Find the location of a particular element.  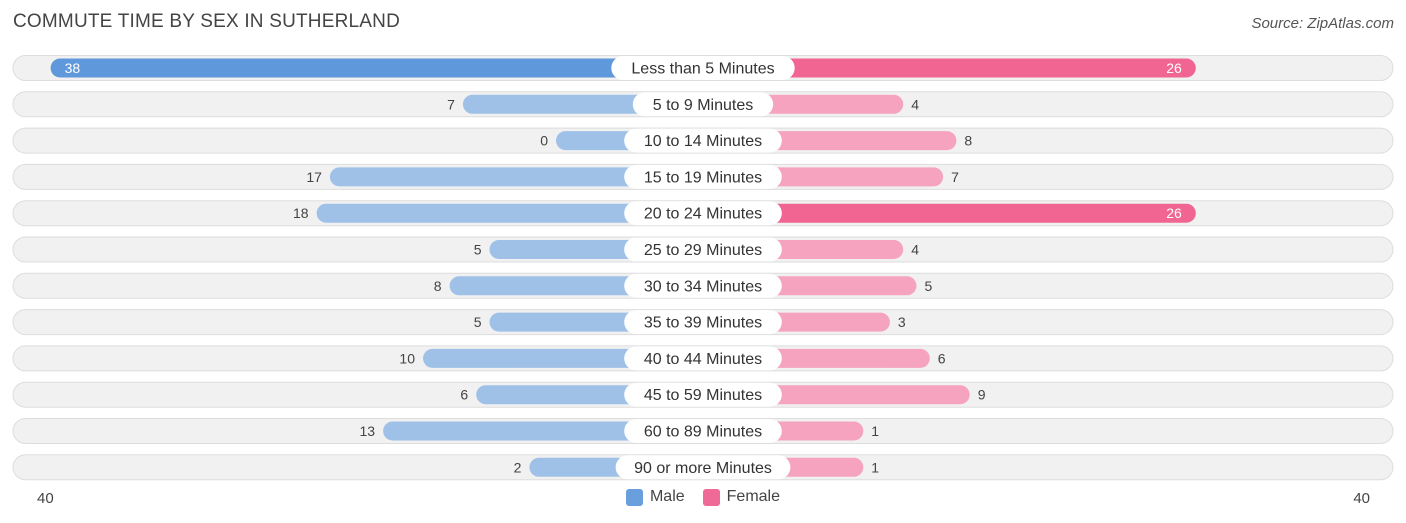

value-label-male: 13 is located at coordinates (368, 431).